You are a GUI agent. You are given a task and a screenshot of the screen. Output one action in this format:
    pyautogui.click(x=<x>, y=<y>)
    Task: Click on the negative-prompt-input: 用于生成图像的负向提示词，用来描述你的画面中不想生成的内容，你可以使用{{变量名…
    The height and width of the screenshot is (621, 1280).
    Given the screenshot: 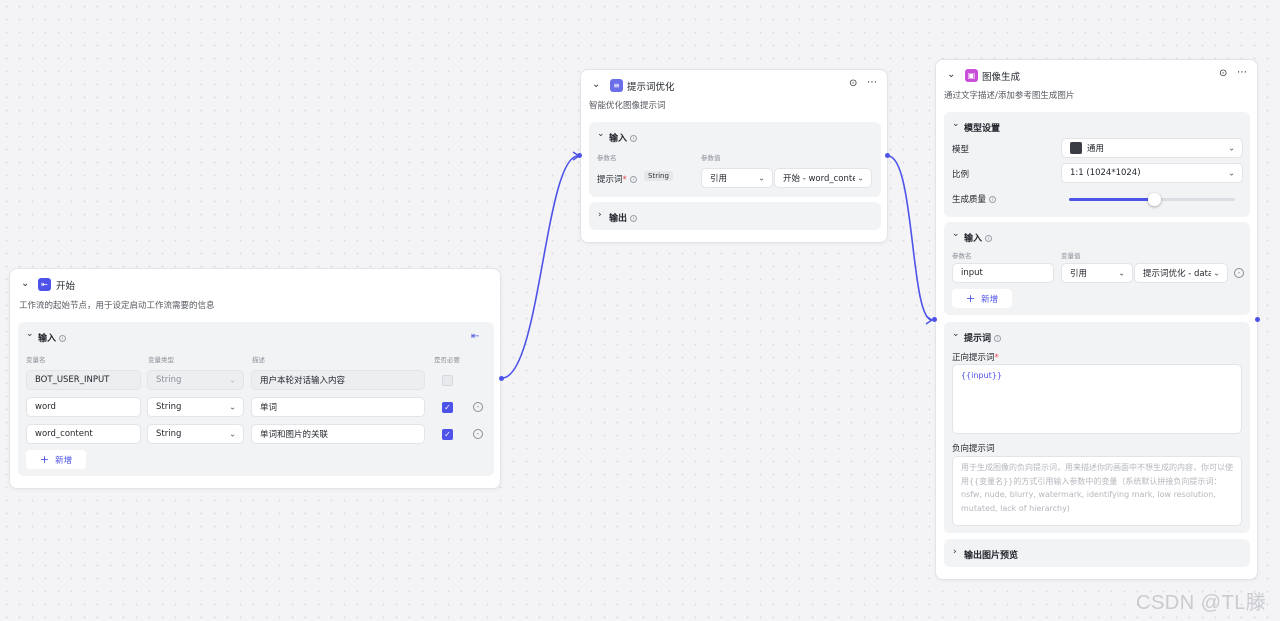 What is the action you would take?
    pyautogui.click(x=1097, y=491)
    